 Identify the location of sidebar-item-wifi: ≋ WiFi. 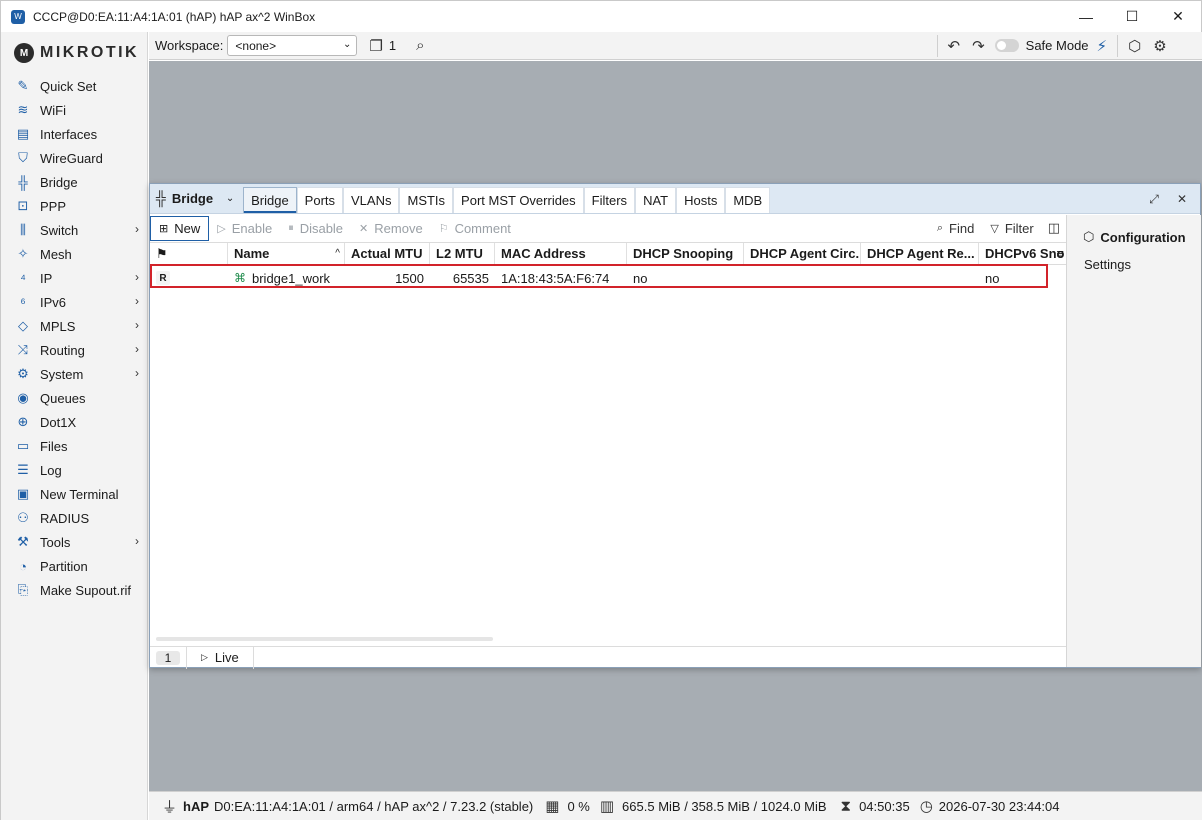
(74, 110).